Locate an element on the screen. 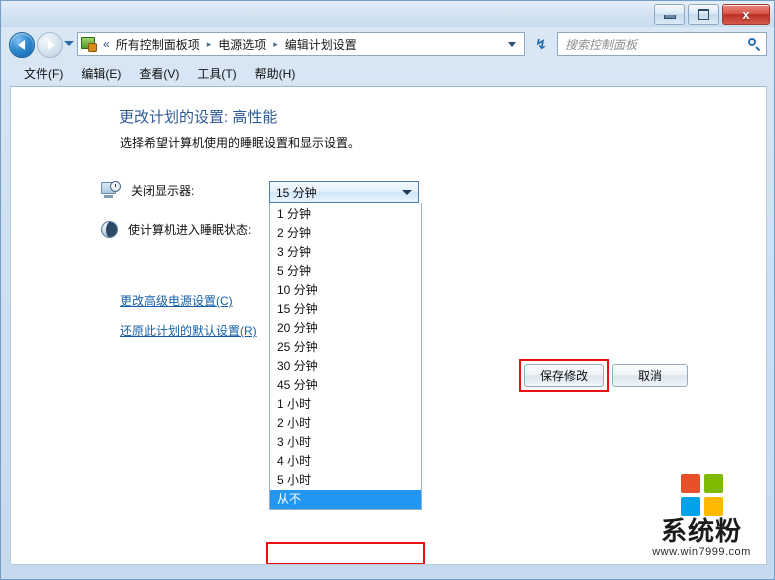 This screenshot has width=775, height=580. window-controls: x is located at coordinates (712, 14).